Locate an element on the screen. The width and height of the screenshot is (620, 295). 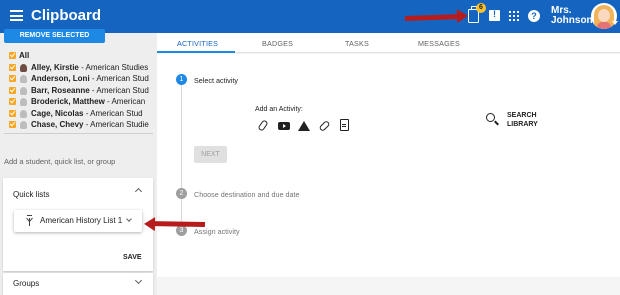
tab-tasks: TASKS is located at coordinates (357, 43).